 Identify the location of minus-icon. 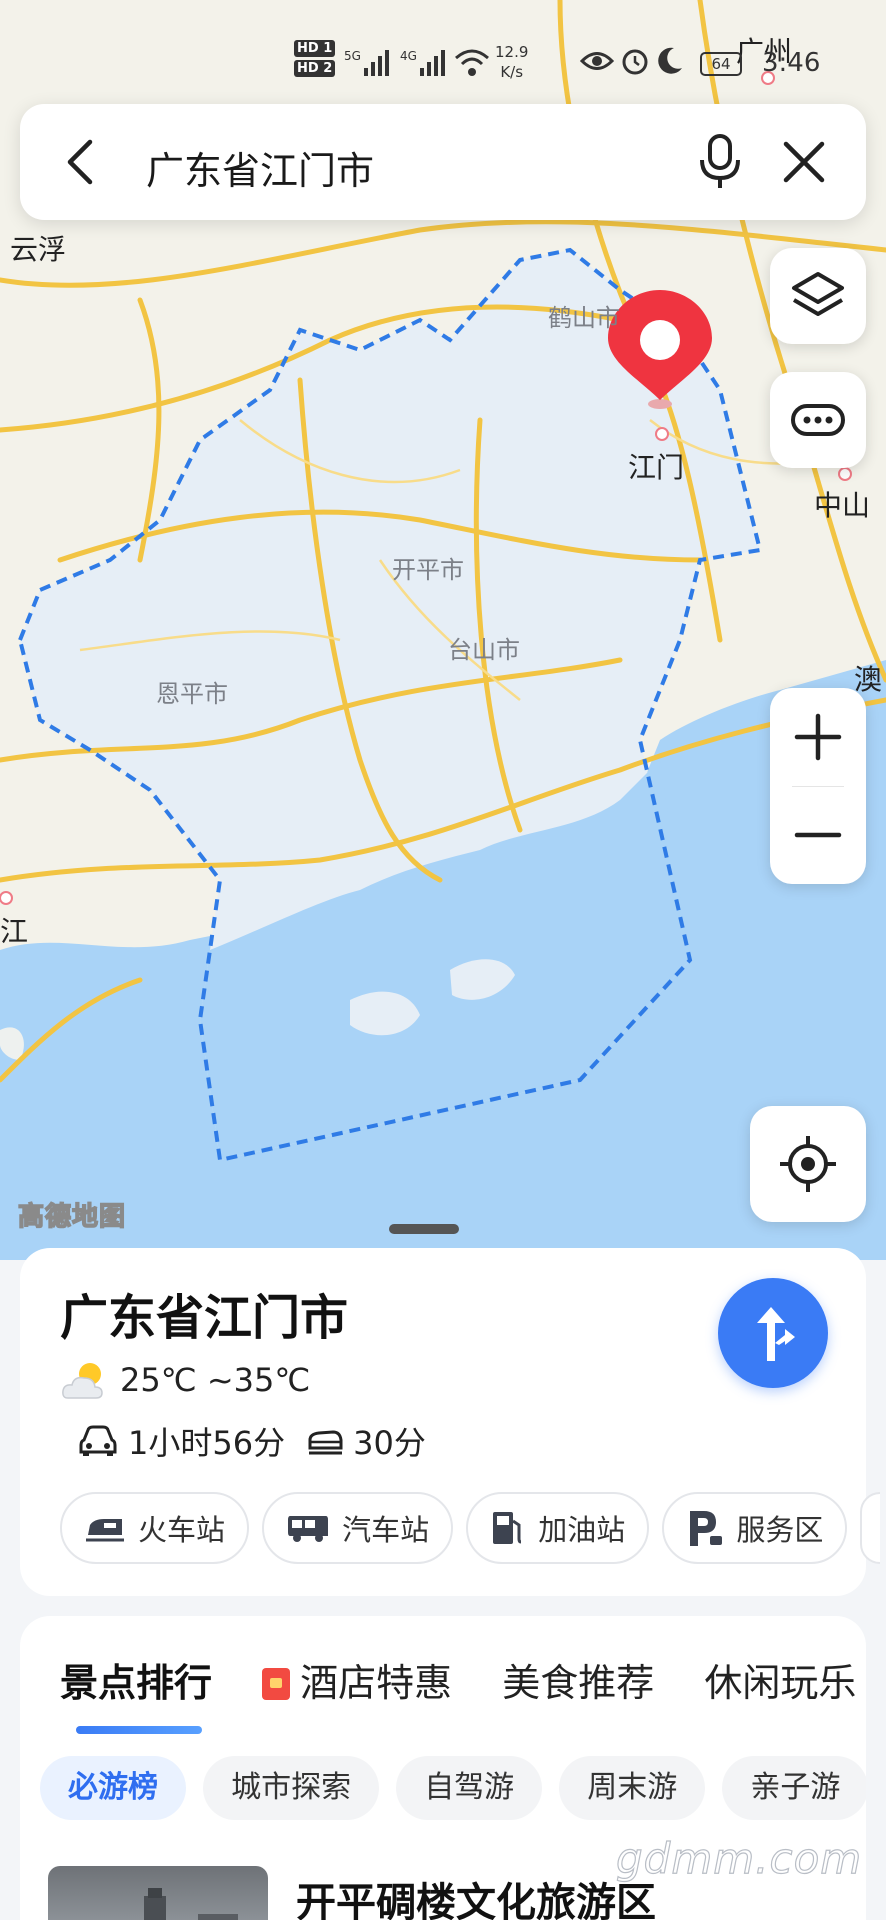
(818, 835).